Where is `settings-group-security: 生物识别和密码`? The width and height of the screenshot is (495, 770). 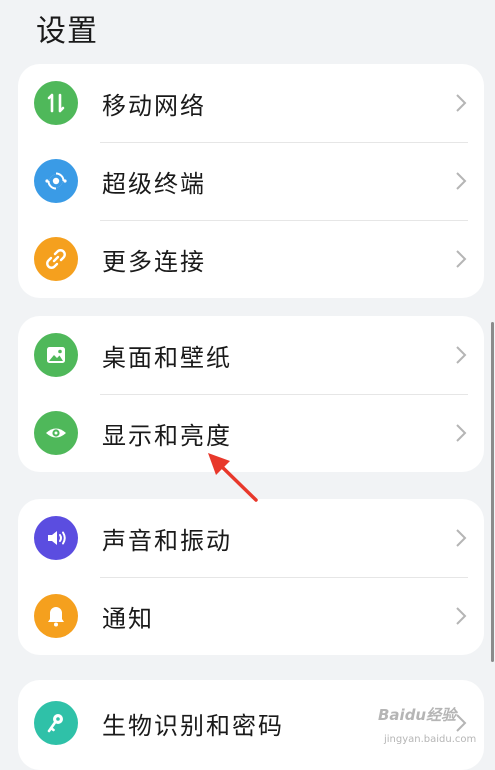
settings-group-security: 生物识别和密码 is located at coordinates (251, 725).